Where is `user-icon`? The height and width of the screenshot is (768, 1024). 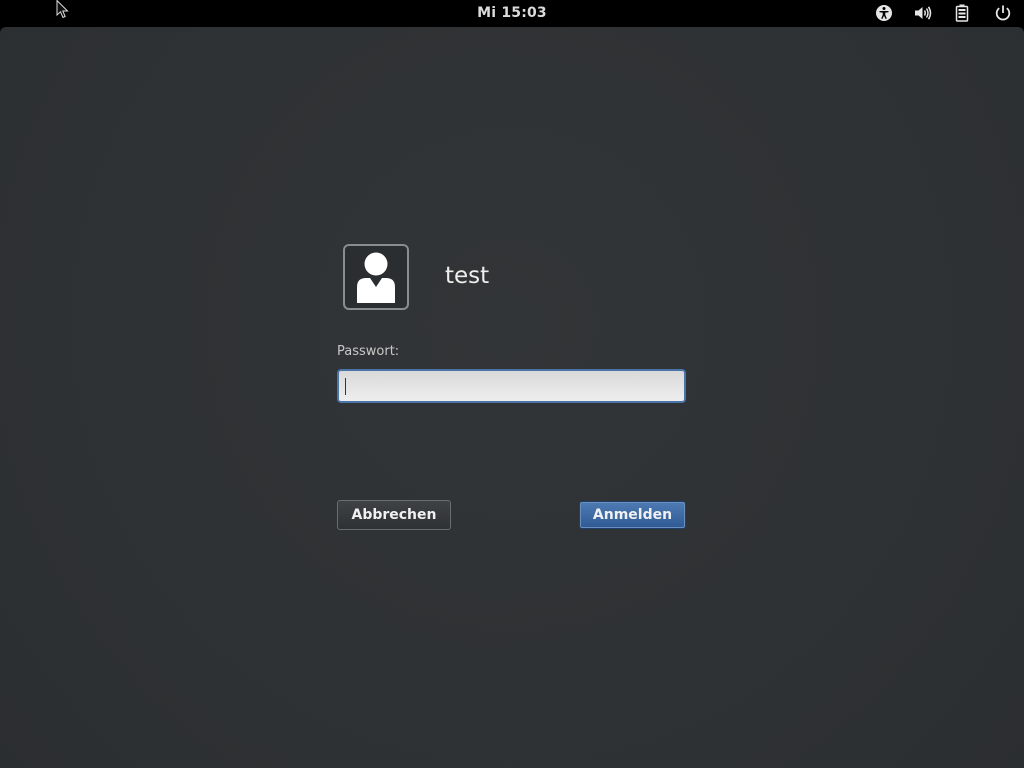 user-icon is located at coordinates (376, 277).